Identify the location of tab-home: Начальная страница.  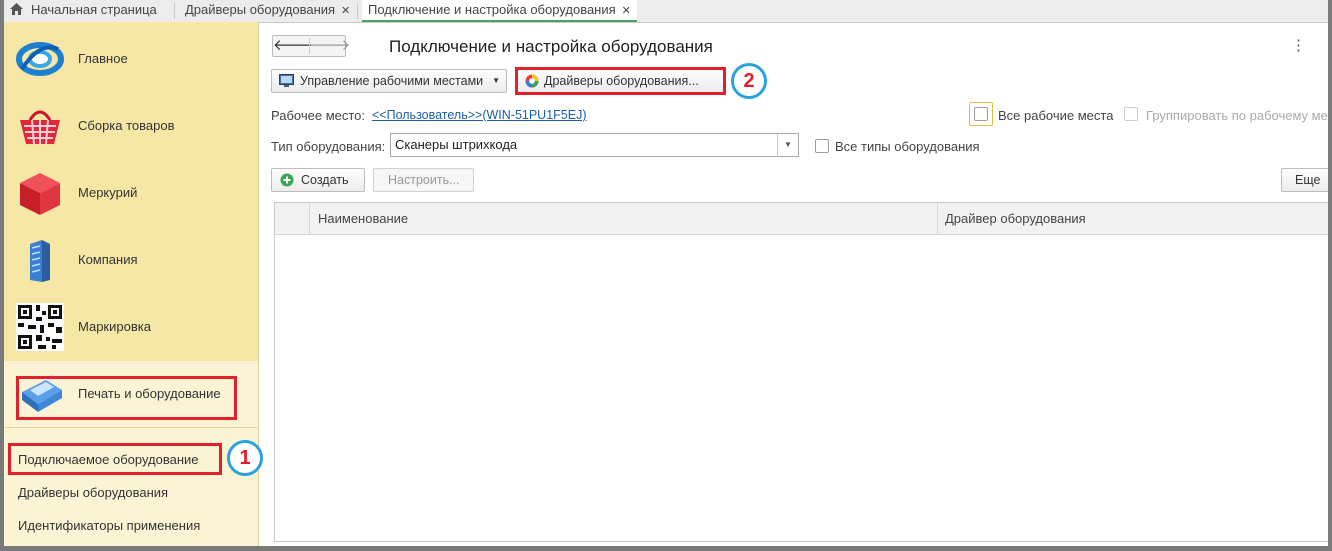
(83, 11).